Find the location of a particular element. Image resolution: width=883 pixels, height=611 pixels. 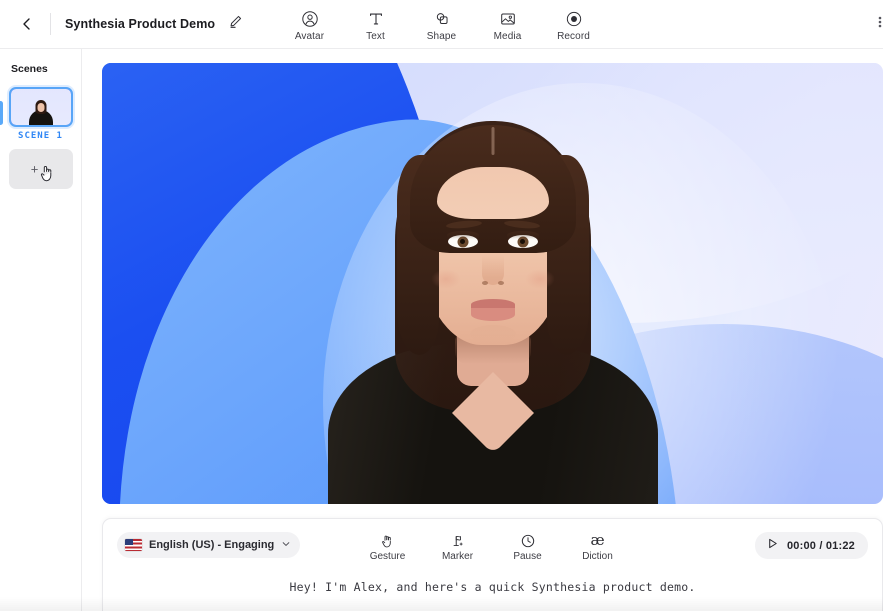

tool-avatar: Avatar is located at coordinates (310, 24).